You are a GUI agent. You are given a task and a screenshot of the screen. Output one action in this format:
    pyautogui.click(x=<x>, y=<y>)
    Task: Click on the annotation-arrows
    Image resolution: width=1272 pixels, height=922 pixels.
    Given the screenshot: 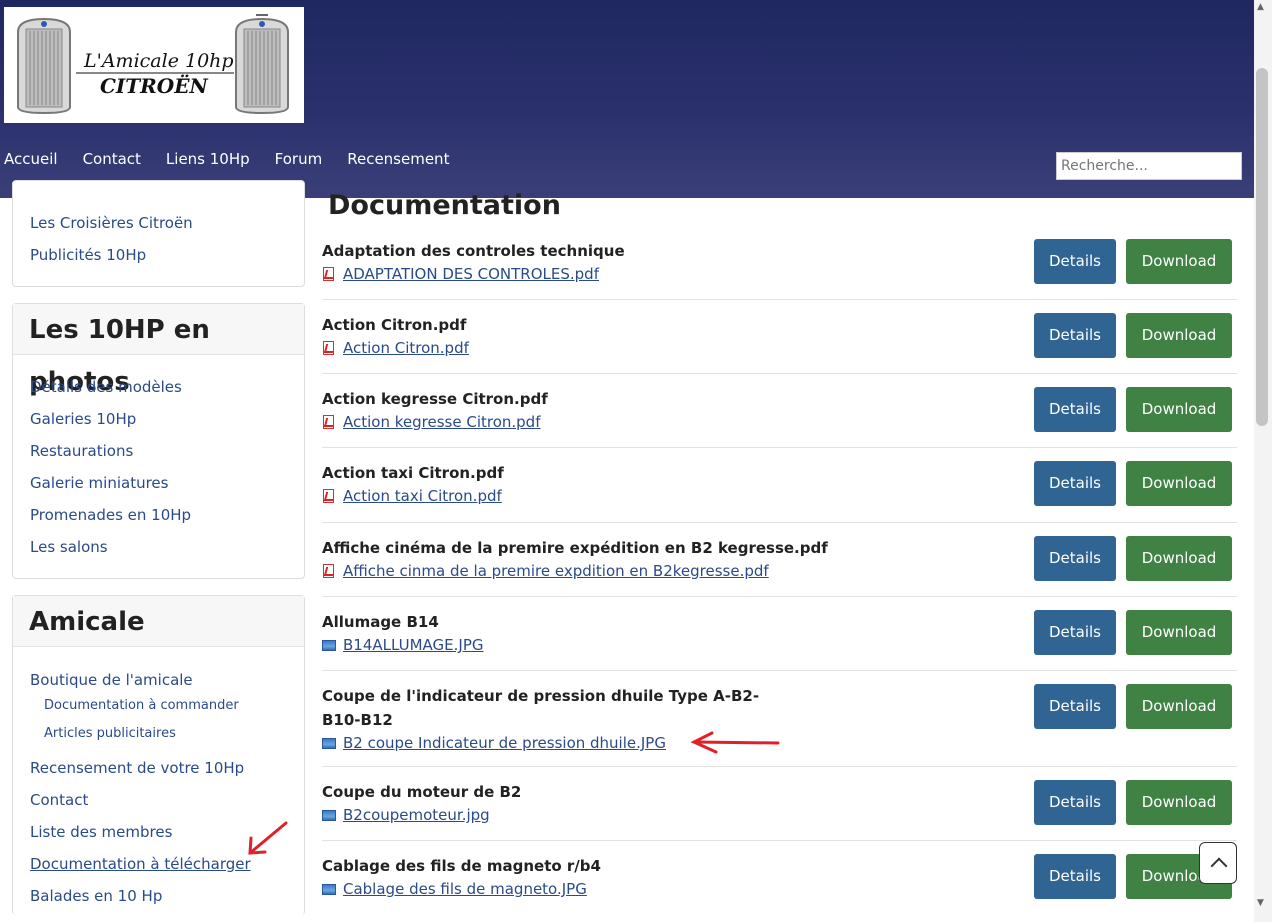 What is the action you would take?
    pyautogui.click(x=514, y=793)
    